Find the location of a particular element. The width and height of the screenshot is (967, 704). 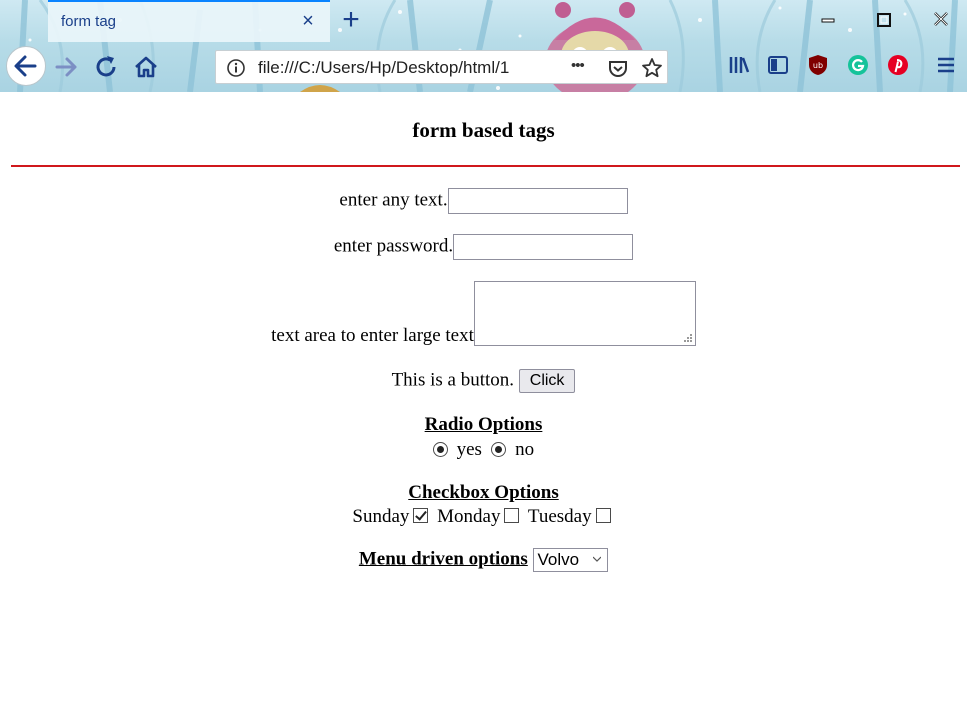

textarea-row: text area to enter large text is located at coordinates (483, 313).